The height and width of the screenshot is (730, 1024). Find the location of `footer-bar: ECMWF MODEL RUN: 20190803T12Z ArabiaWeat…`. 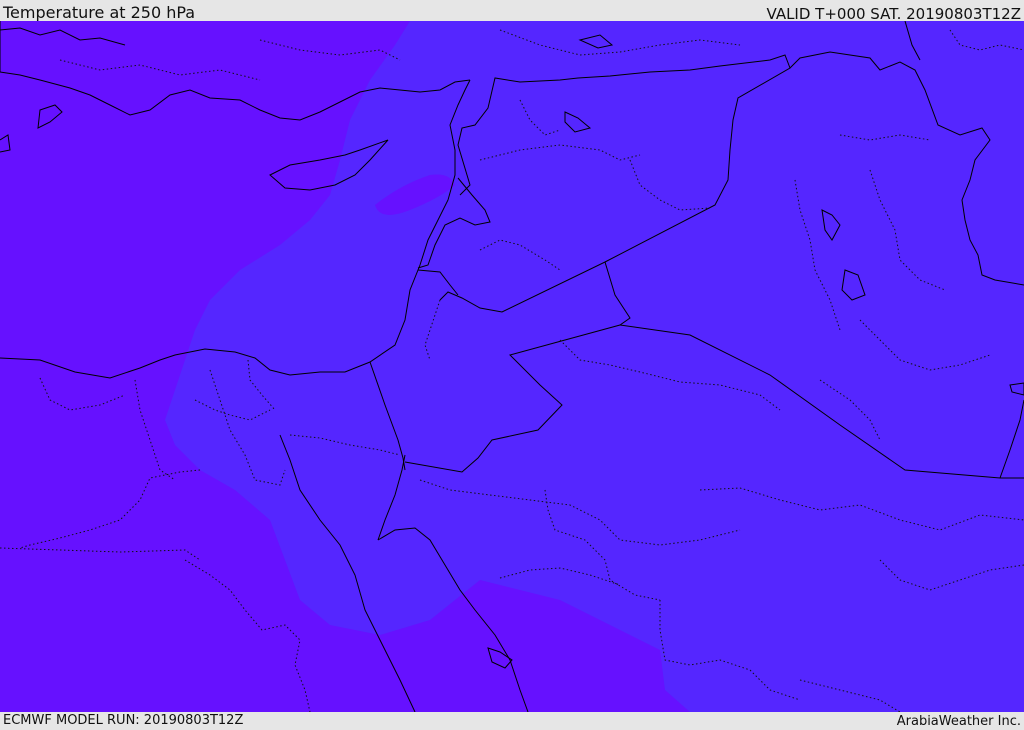

footer-bar: ECMWF MODEL RUN: 20190803T12Z ArabiaWeat… is located at coordinates (512, 720).